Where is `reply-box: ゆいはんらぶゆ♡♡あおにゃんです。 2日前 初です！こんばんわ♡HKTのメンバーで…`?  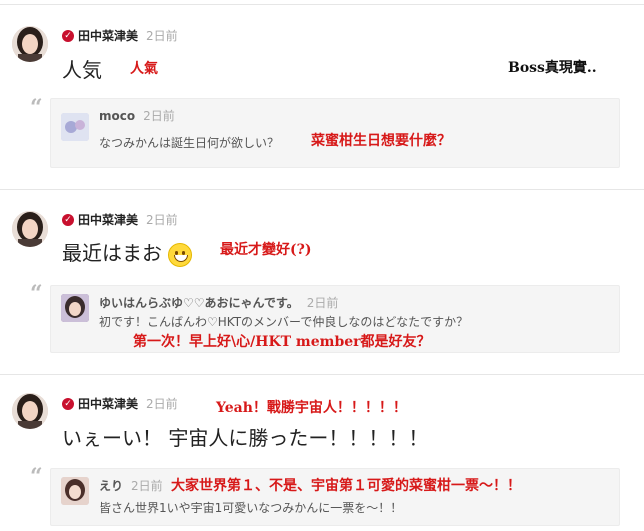 reply-box: ゆいはんらぶゆ♡♡あおにゃんです。 2日前 初です！こんばんわ♡HKTのメンバーで… is located at coordinates (335, 319).